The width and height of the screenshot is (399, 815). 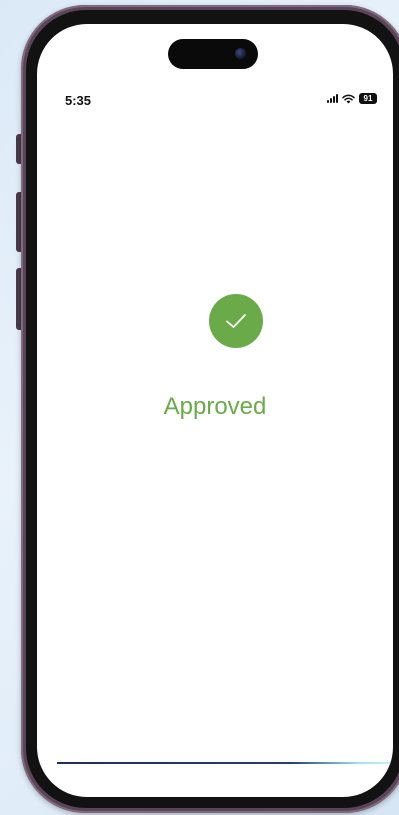 What do you see at coordinates (225, 763) in the screenshot?
I see `bottom-divider` at bounding box center [225, 763].